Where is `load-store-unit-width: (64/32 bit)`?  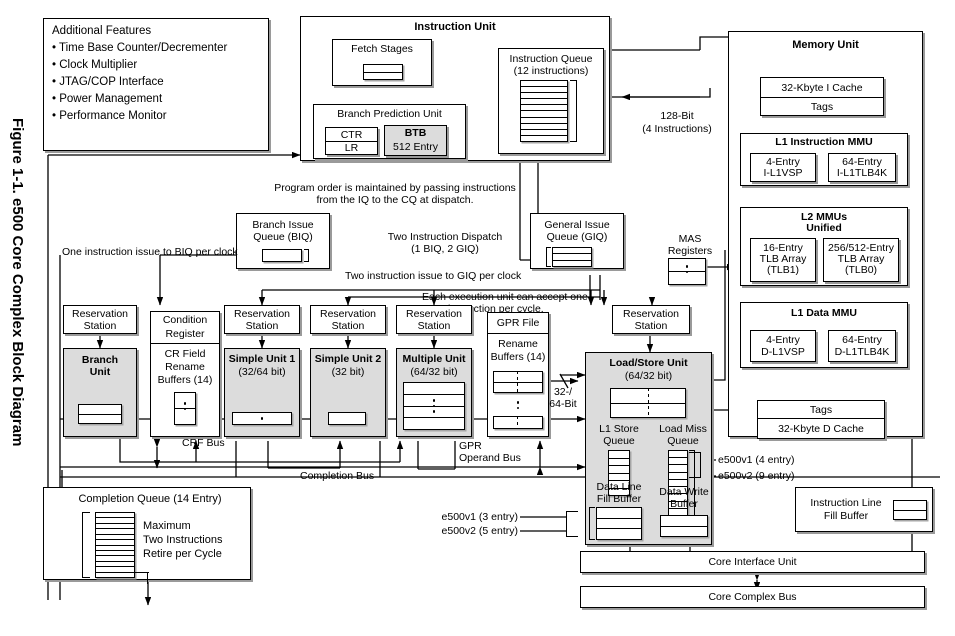 load-store-unit-width: (64/32 bit) is located at coordinates (648, 376).